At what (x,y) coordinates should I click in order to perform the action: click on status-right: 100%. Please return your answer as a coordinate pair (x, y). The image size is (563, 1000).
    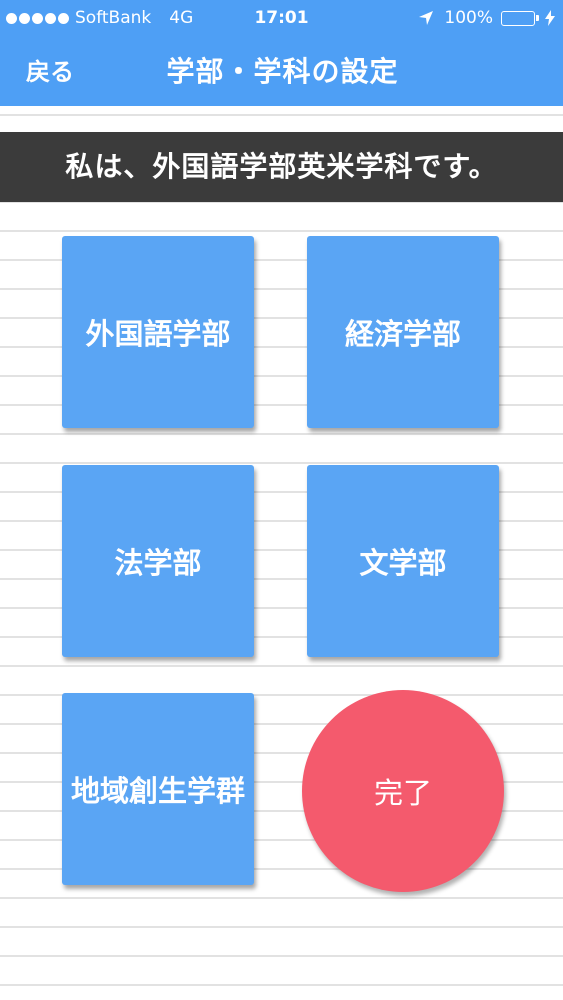
    Looking at the image, I should click on (486, 18).